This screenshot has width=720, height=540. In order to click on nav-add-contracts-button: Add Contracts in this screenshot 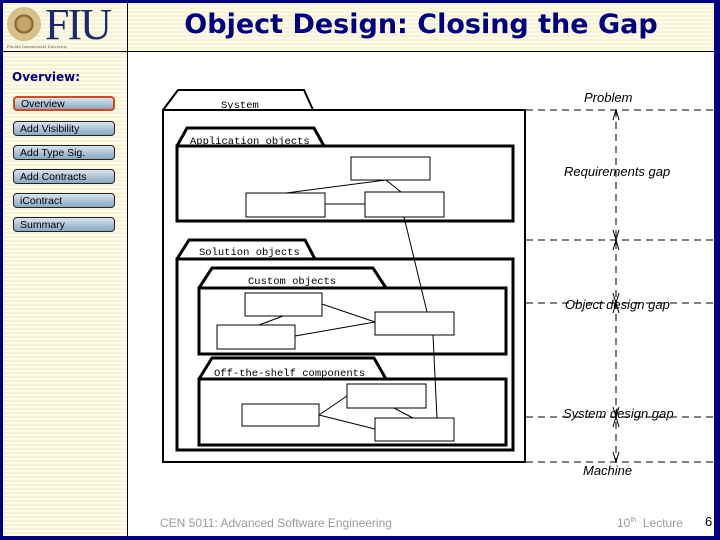, I will do `click(64, 176)`.